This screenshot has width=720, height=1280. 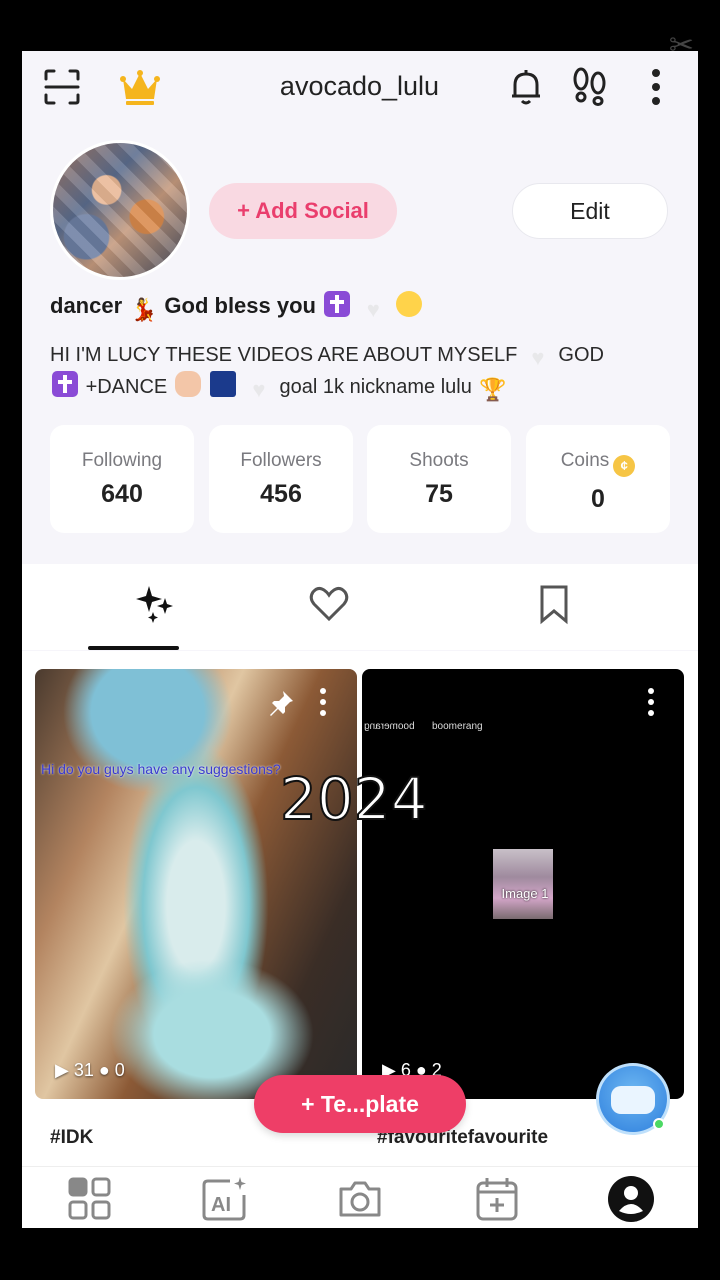 I want to click on assistant-bot-button, so click(x=633, y=1099).